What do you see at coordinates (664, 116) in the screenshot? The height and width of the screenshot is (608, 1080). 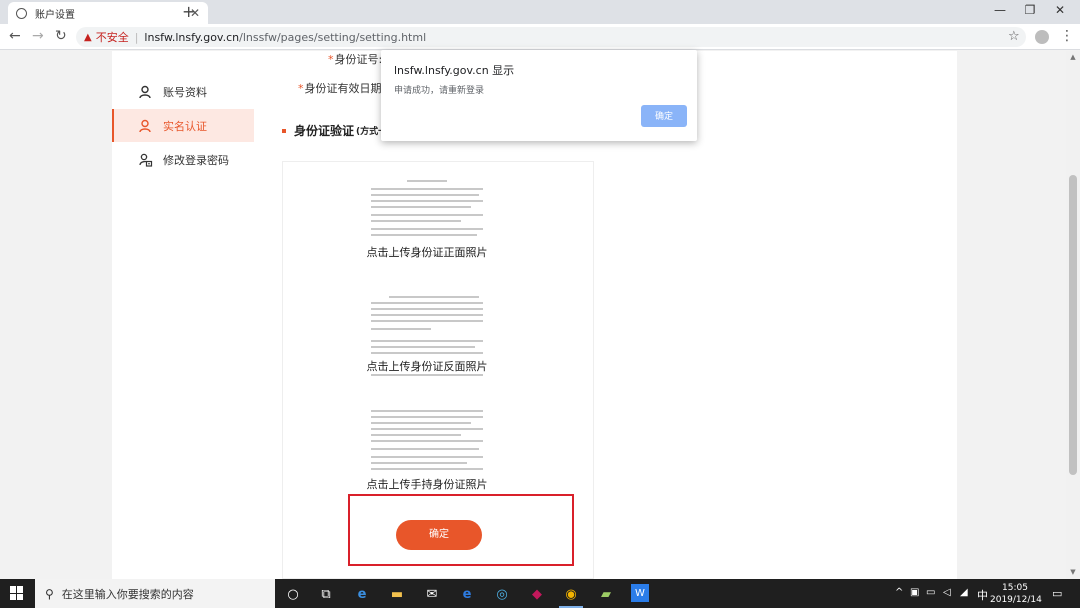 I see `dialog-ok-button: 确定` at bounding box center [664, 116].